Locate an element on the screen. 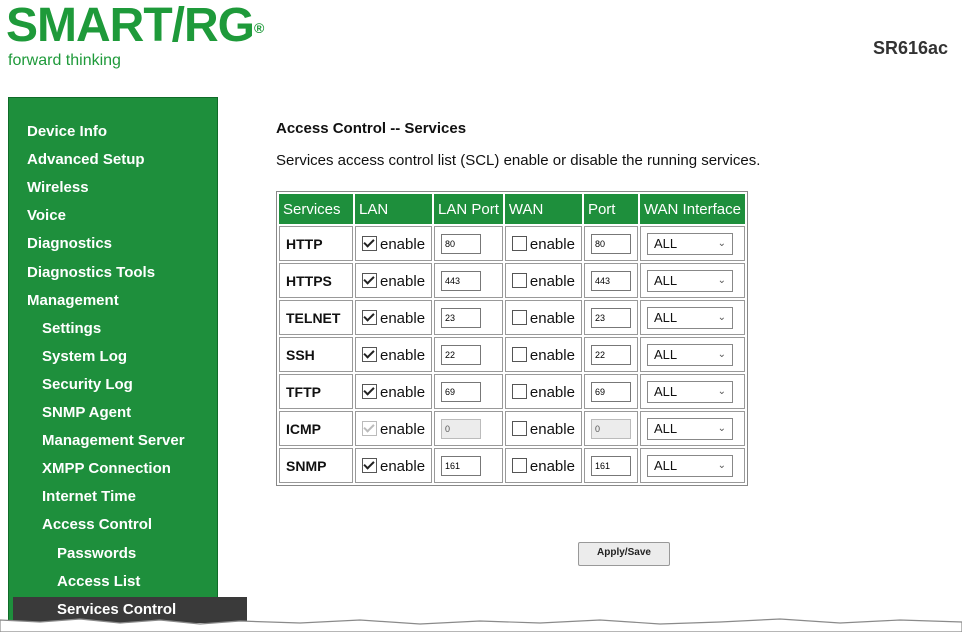 The height and width of the screenshot is (632, 962). sidebar-item-device-info: Device Info is located at coordinates (118, 132).